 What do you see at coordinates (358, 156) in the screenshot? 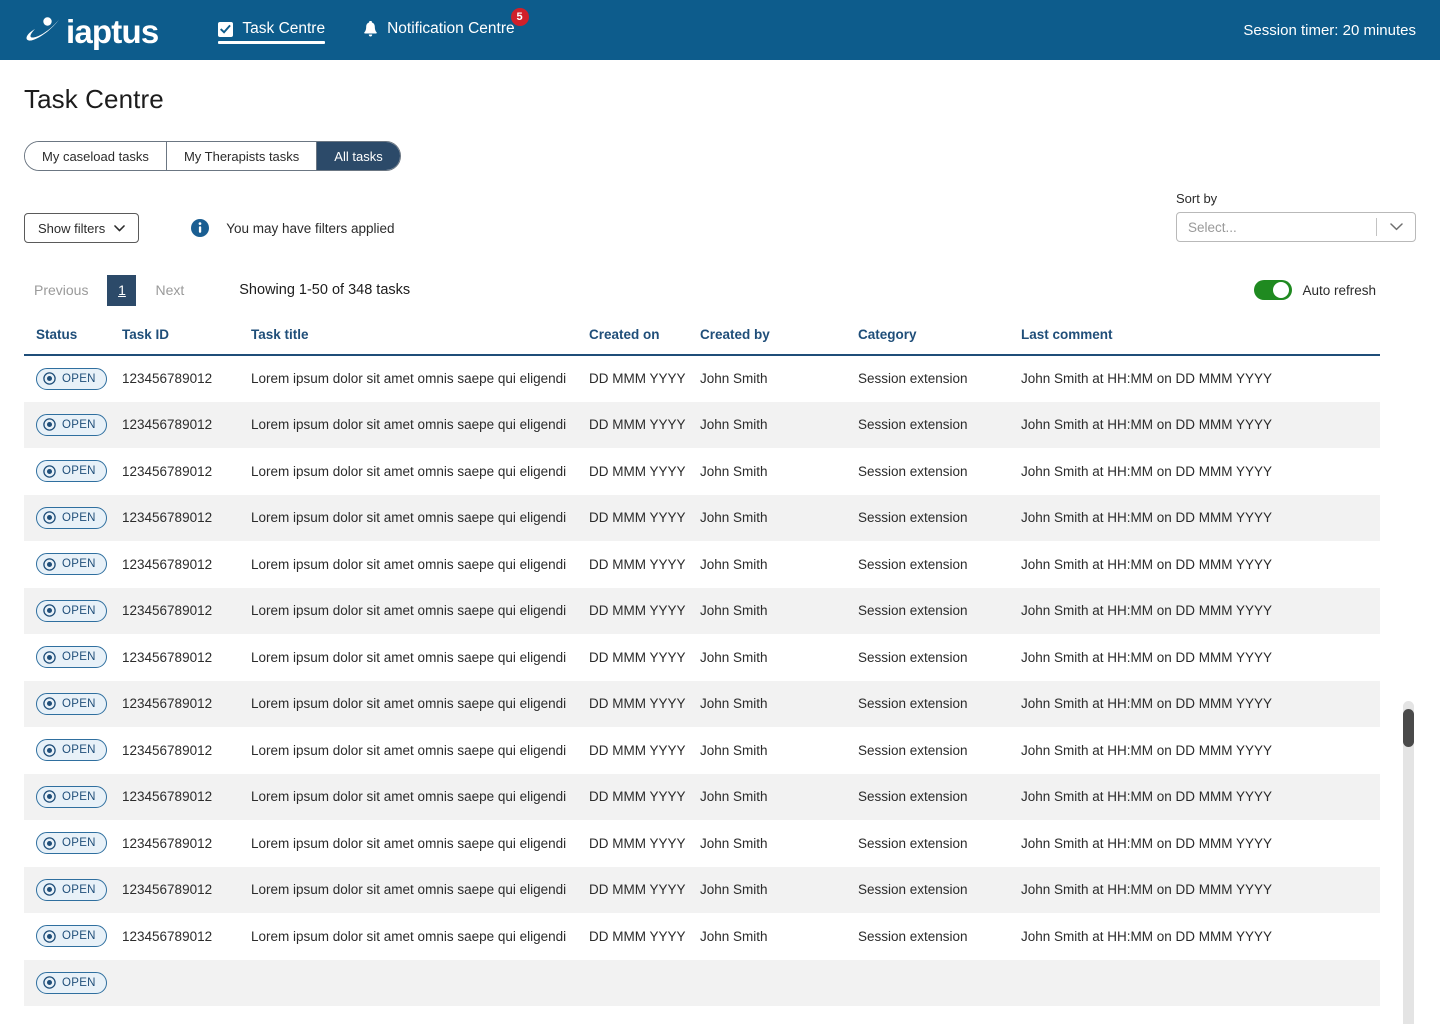
I see `tab-all-tasks: All tasks` at bounding box center [358, 156].